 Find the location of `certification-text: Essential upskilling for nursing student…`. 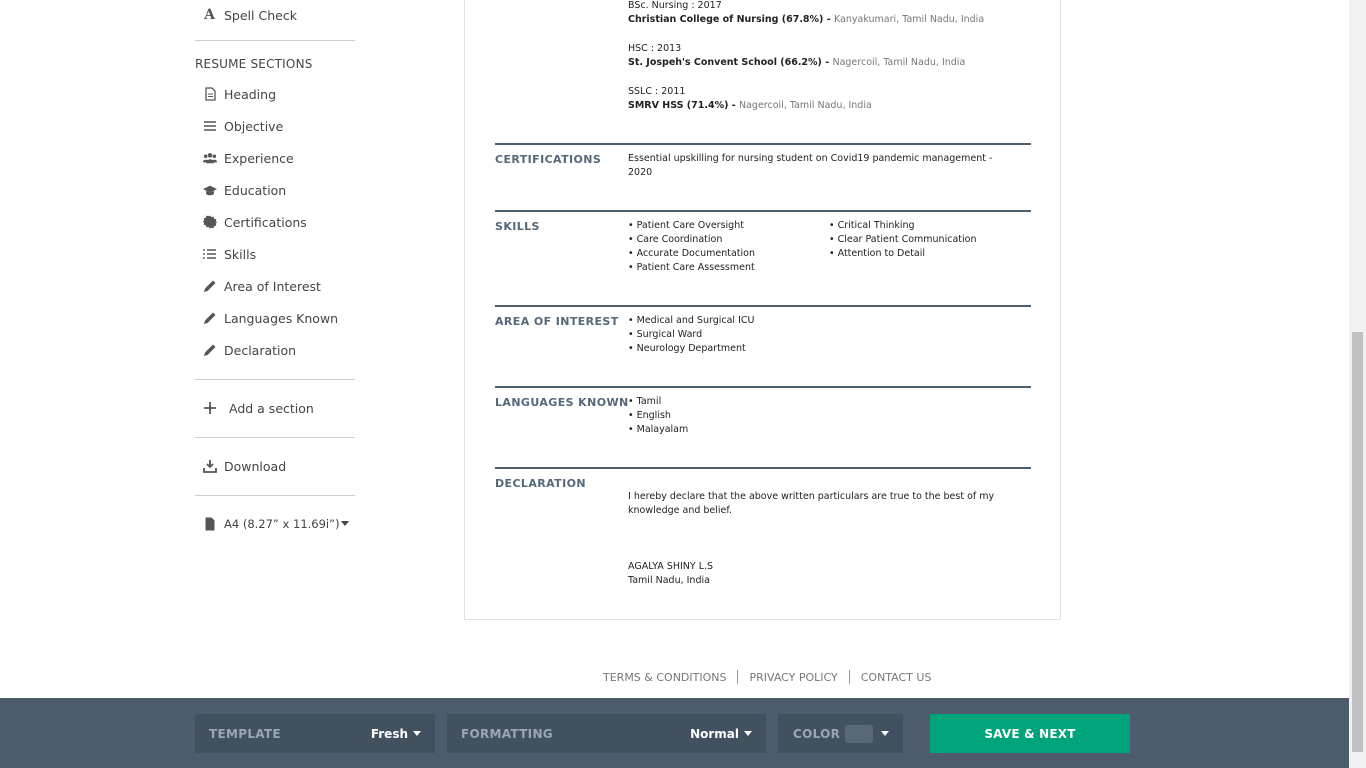

certification-text: Essential upskilling for nursing student… is located at coordinates (810, 165).